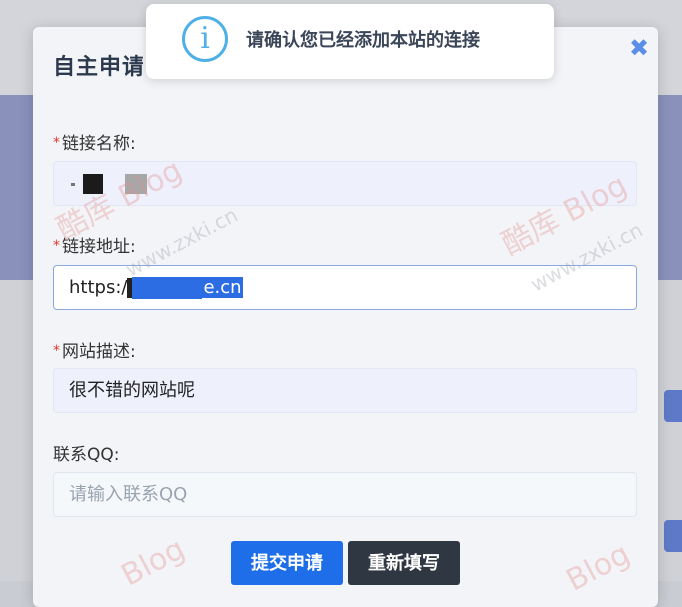 The width and height of the screenshot is (682, 607). What do you see at coordinates (639, 48) in the screenshot?
I see `close-icon: ✖` at bounding box center [639, 48].